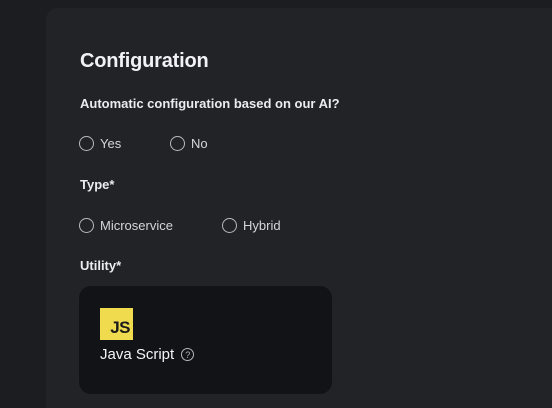 This screenshot has height=408, width=552. I want to click on utility-card-name: Java Script, so click(137, 354).